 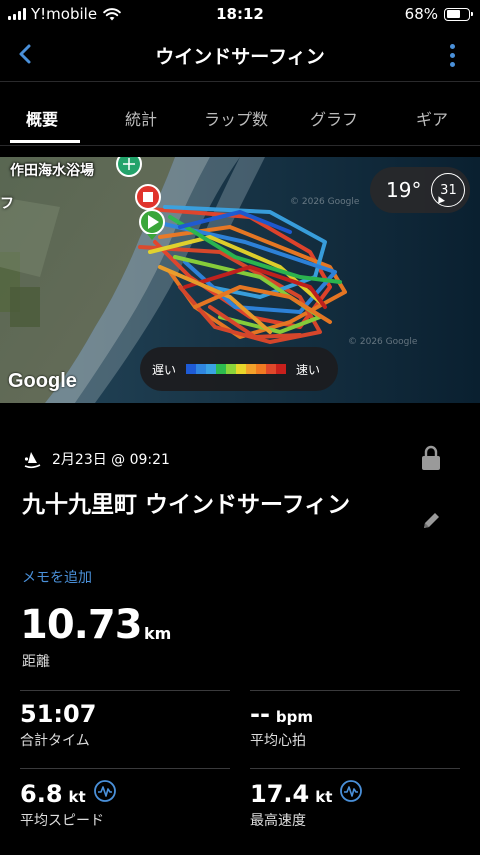 What do you see at coordinates (58, 714) in the screenshot?
I see `stat-value: 51:07` at bounding box center [58, 714].